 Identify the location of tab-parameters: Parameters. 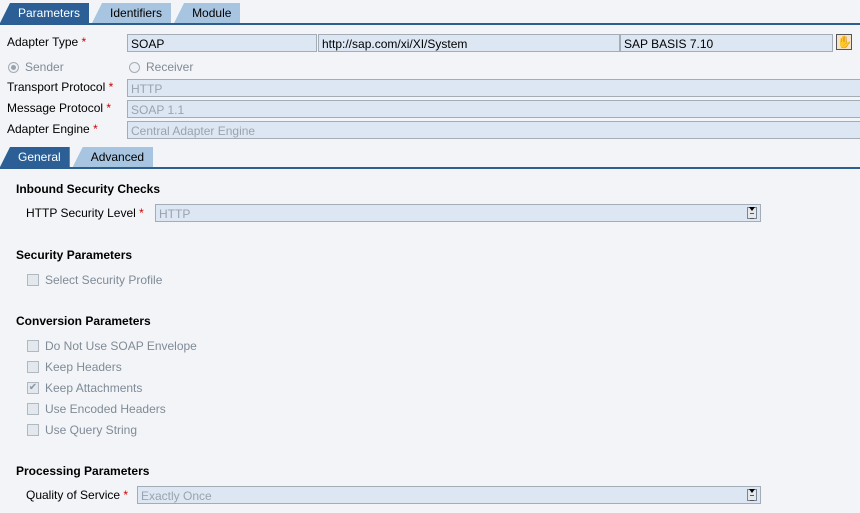
(45, 13).